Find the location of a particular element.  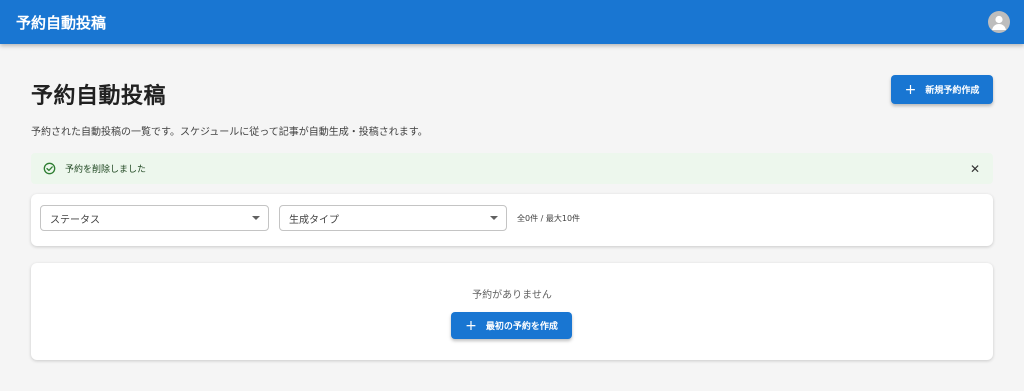

create-first-reservation-label: 最初の予約を作成 is located at coordinates (521, 327).